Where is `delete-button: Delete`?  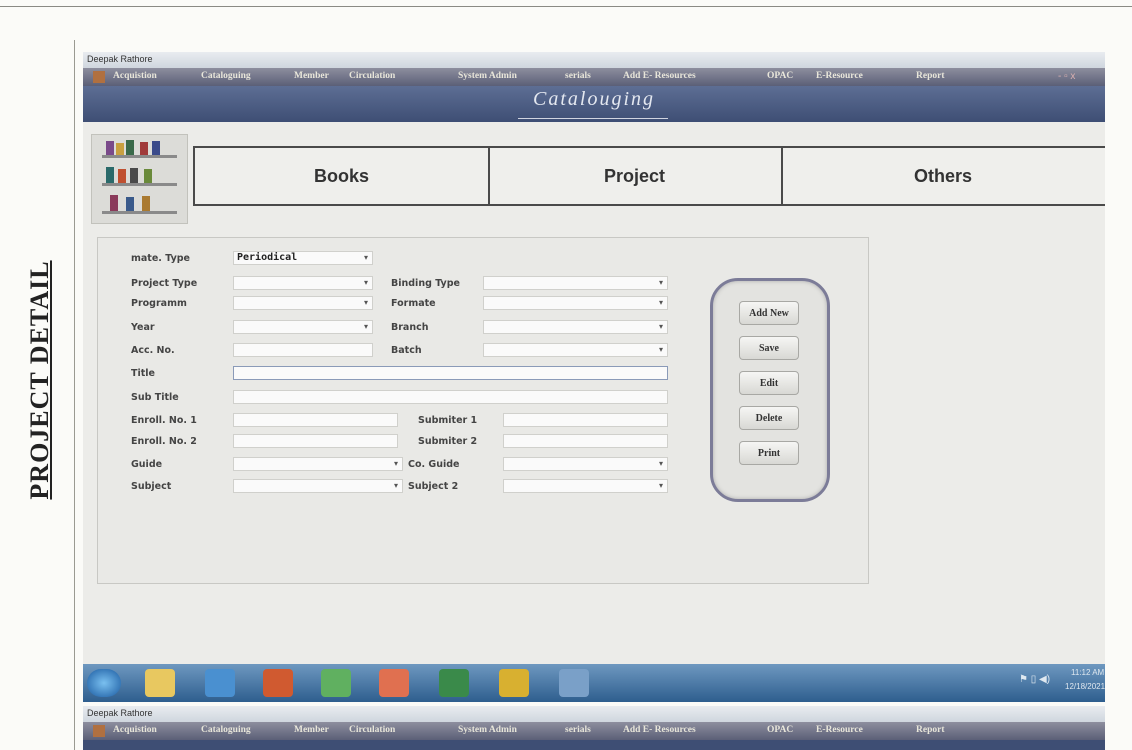 delete-button: Delete is located at coordinates (769, 418).